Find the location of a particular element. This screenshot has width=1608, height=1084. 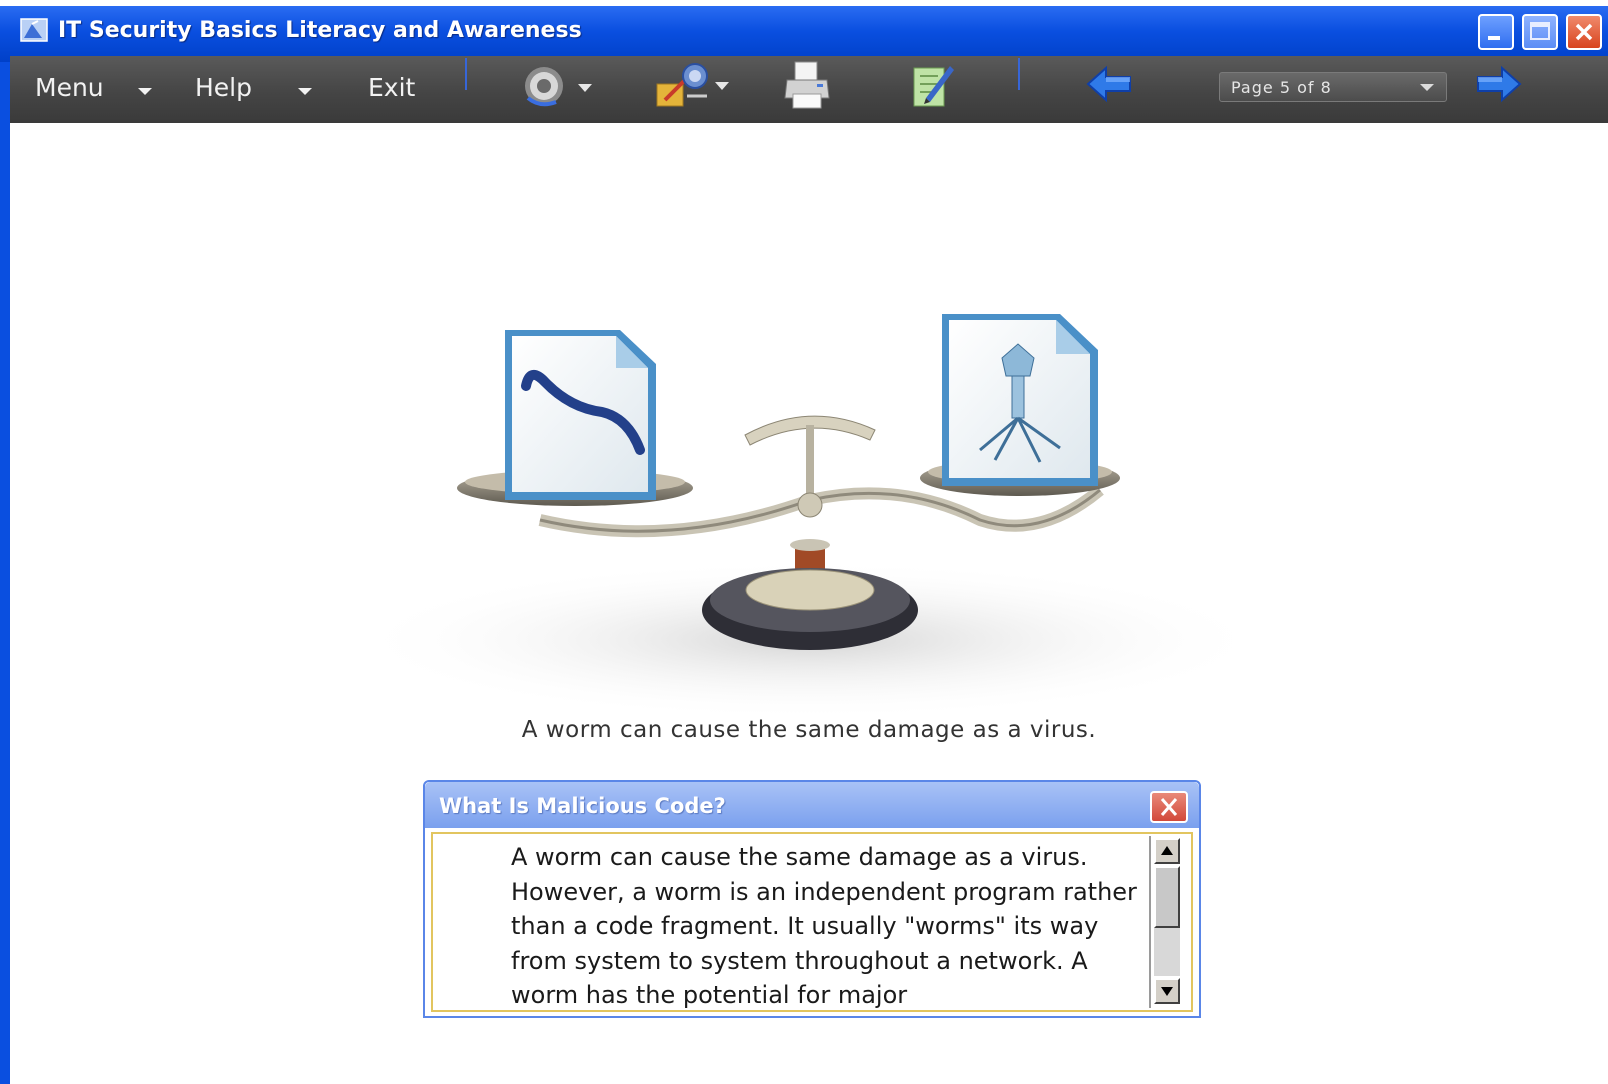

print-icon is located at coordinates (808, 86).